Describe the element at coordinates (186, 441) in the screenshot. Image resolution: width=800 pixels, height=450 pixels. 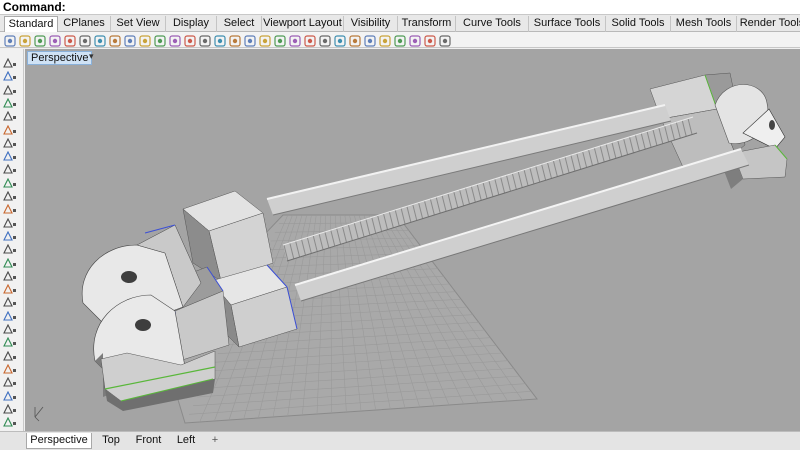
I see `tab-left: Left` at that location.